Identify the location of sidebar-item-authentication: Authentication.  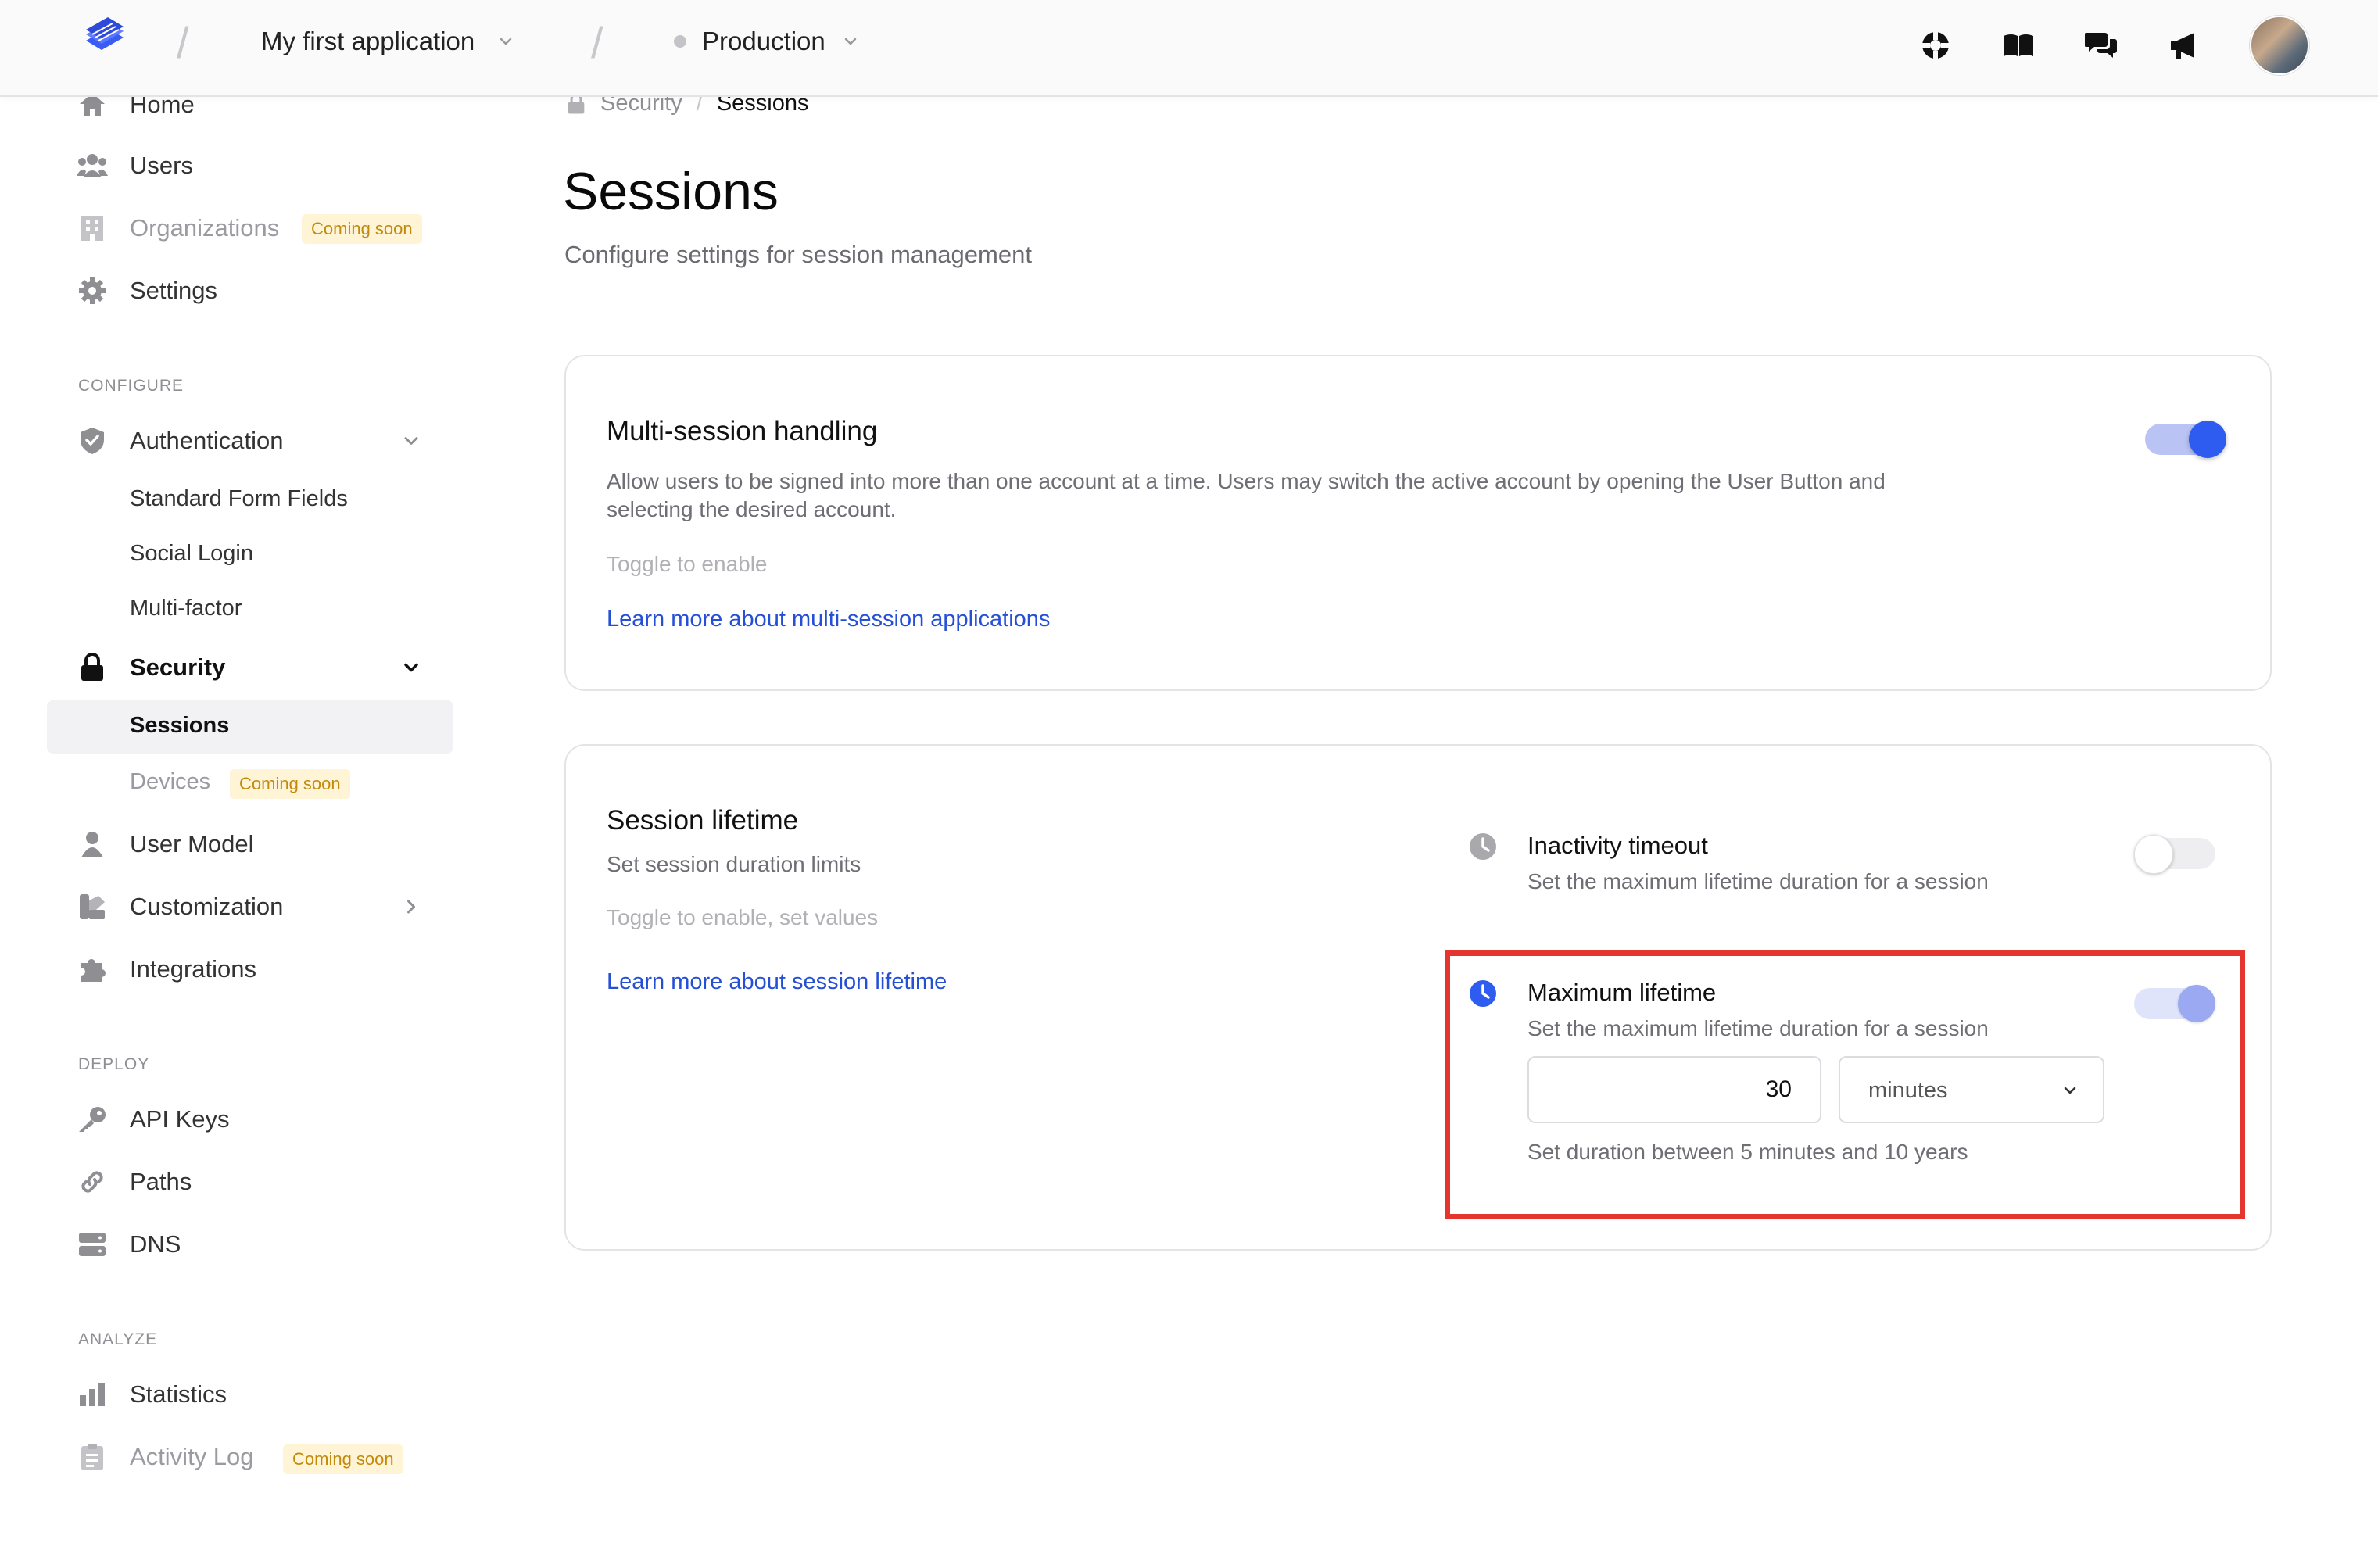
(250, 440).